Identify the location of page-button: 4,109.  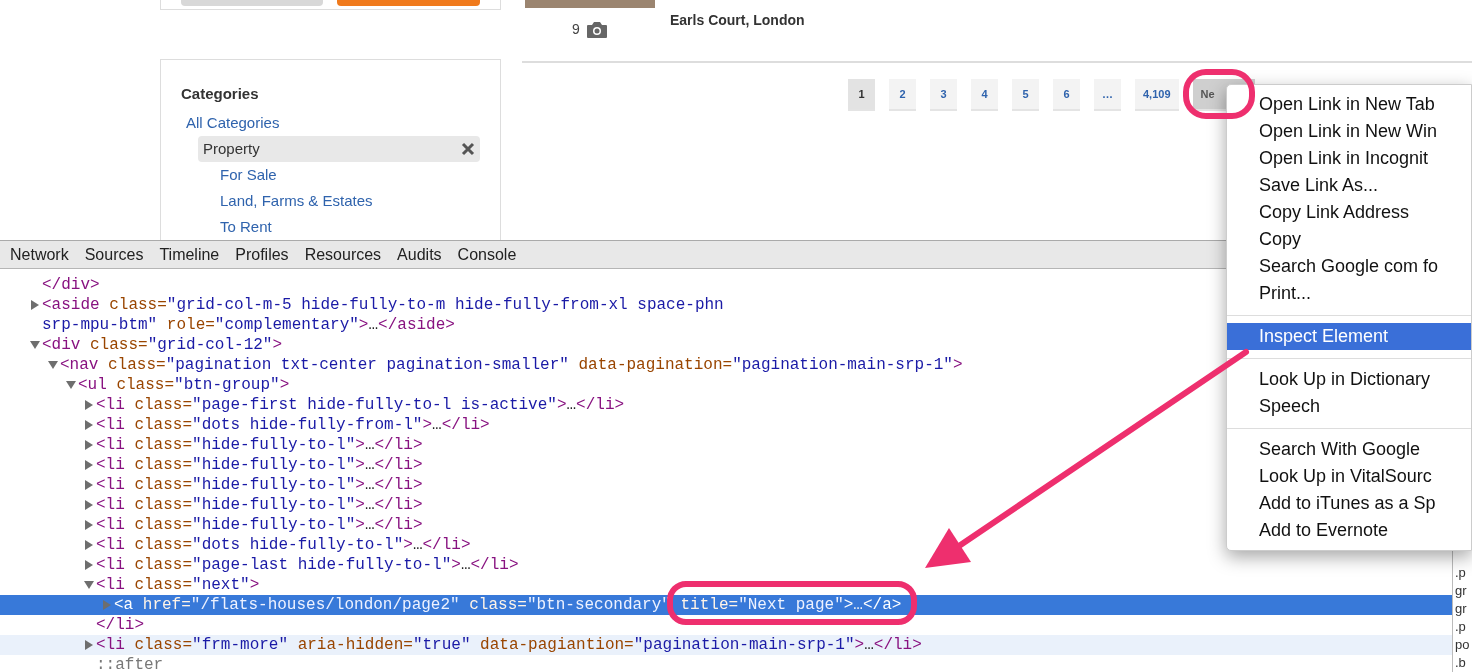
(1157, 95).